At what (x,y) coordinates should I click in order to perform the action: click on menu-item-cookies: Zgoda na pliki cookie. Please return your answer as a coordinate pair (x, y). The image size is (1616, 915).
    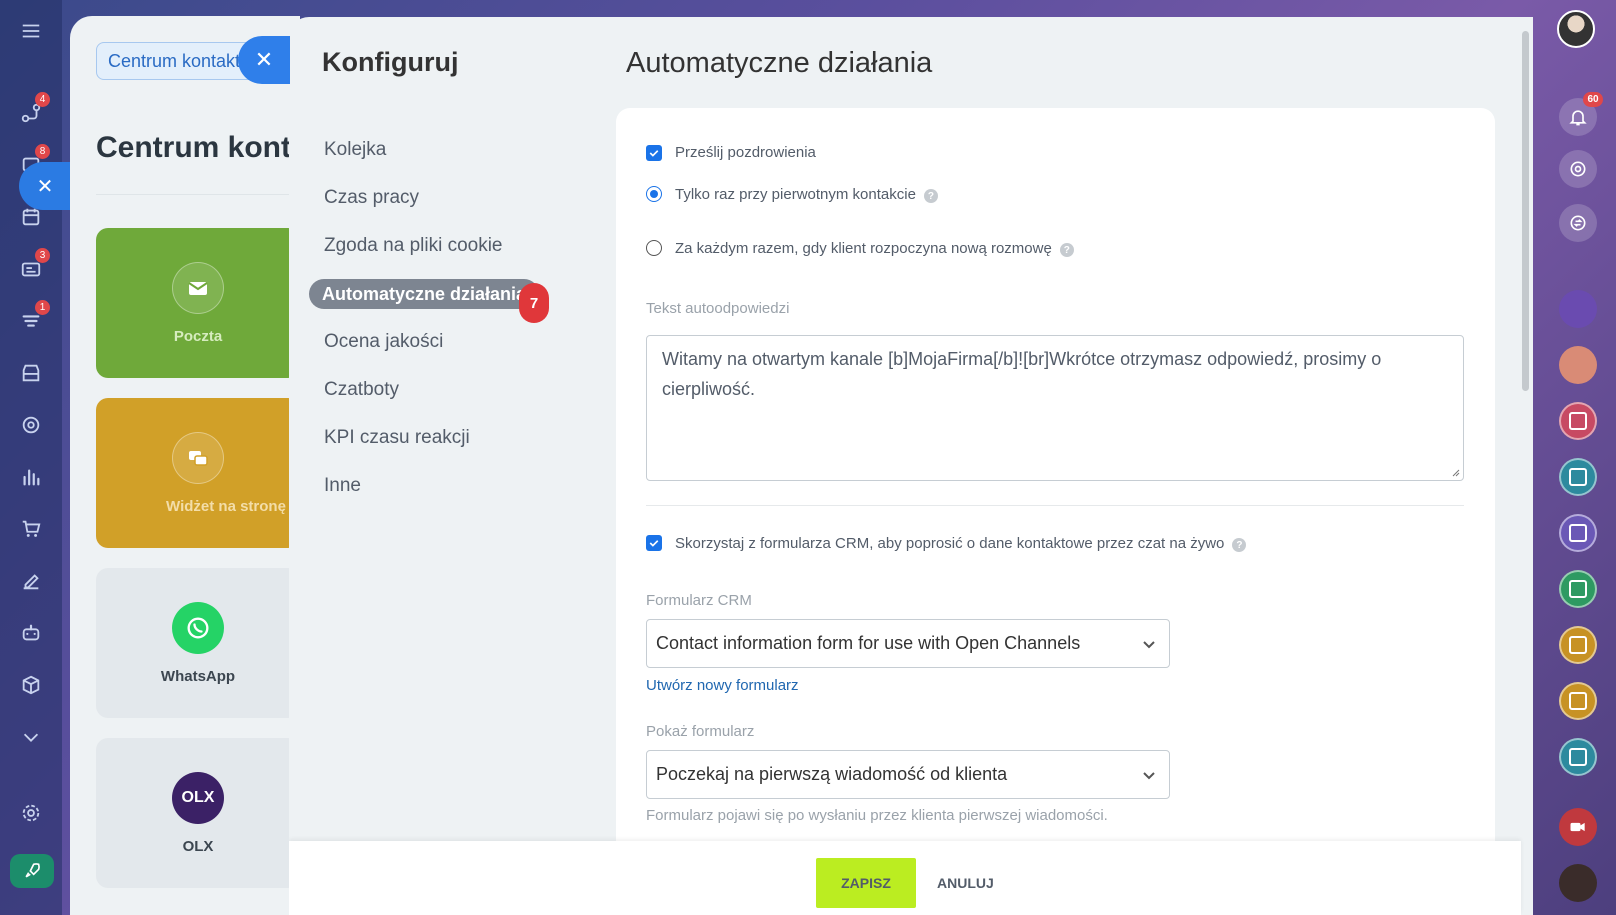
    Looking at the image, I should click on (413, 246).